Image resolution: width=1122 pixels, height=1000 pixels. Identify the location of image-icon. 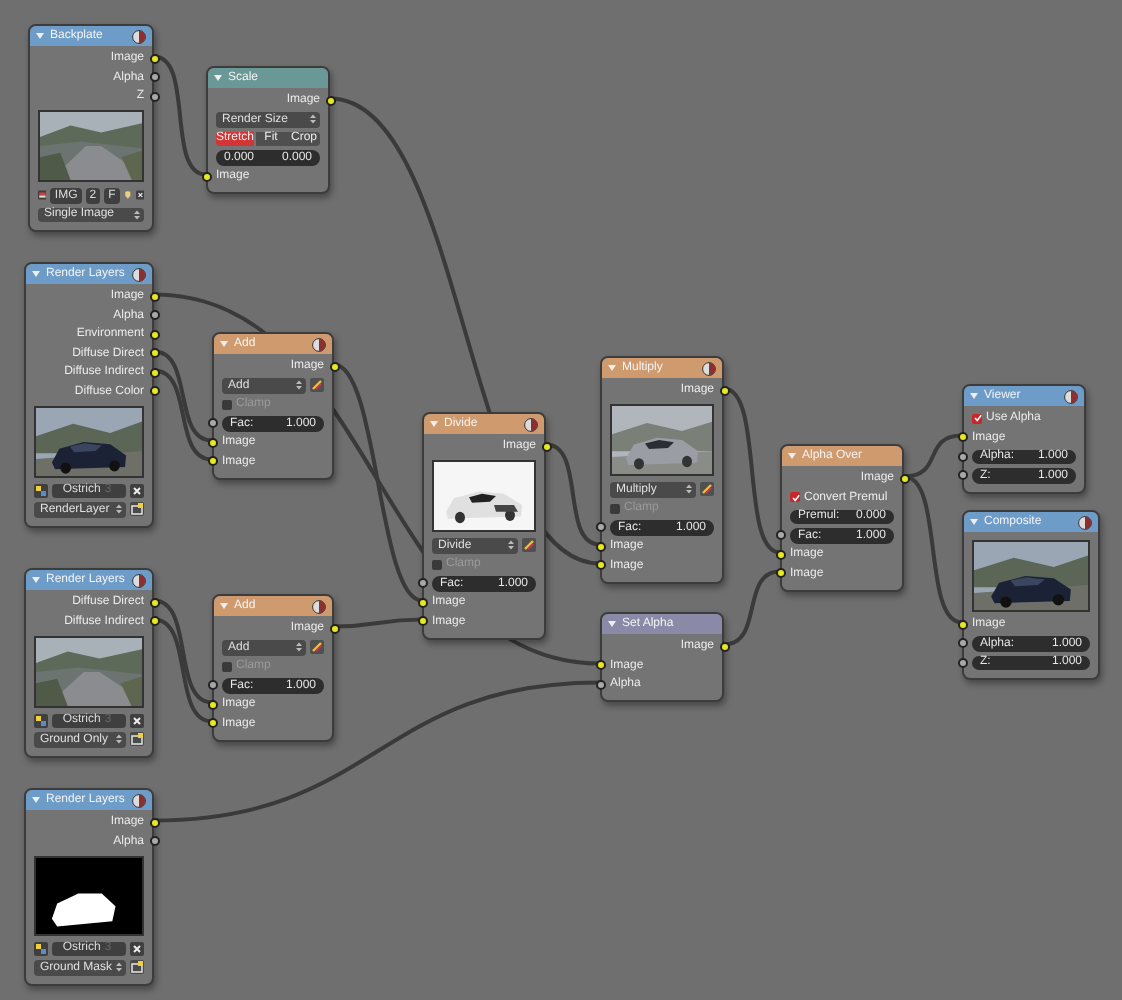
(42, 195).